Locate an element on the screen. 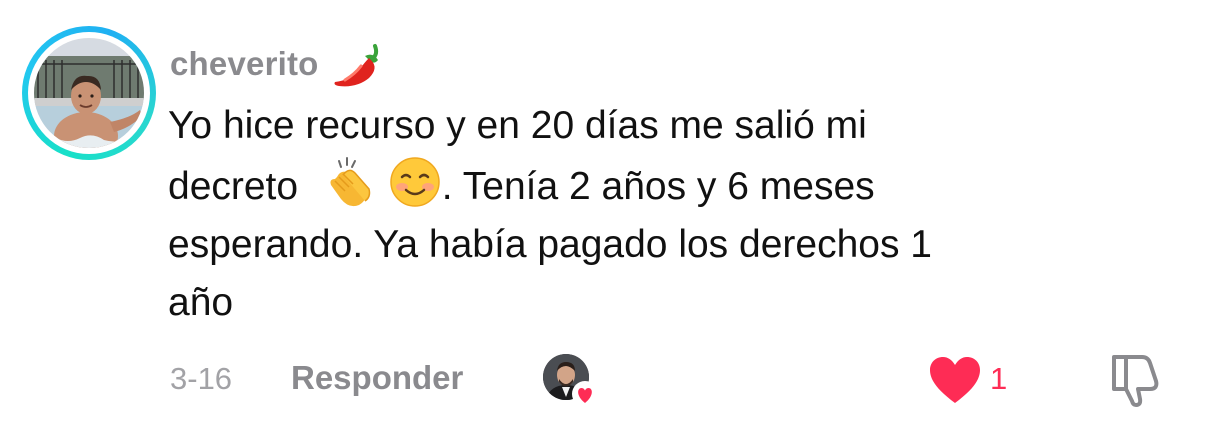 The image size is (1206, 433). username-row: cheverito is located at coordinates (277, 64).